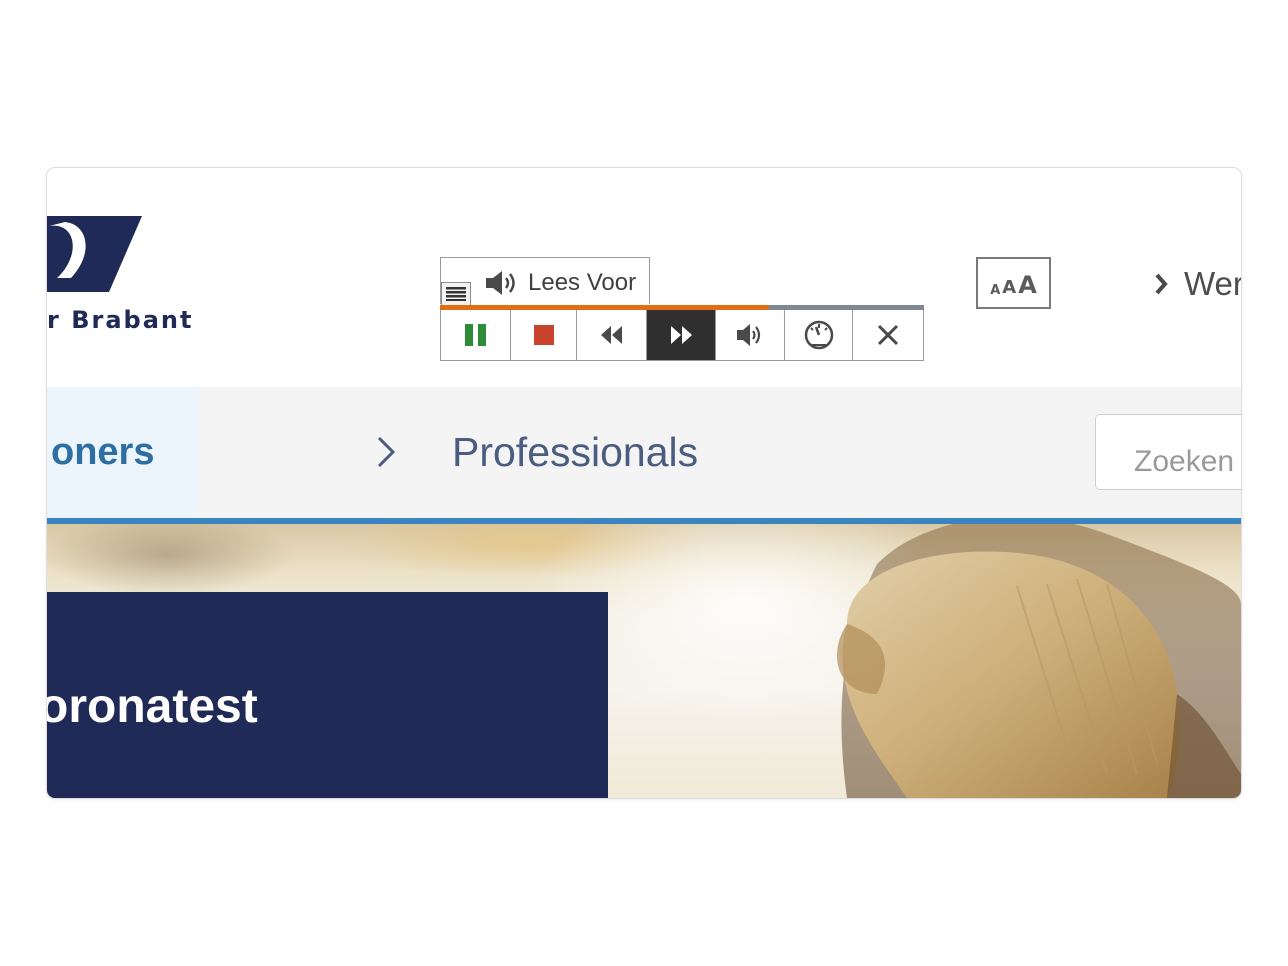 The image size is (1288, 966). I want to click on stop-button, so click(544, 335).